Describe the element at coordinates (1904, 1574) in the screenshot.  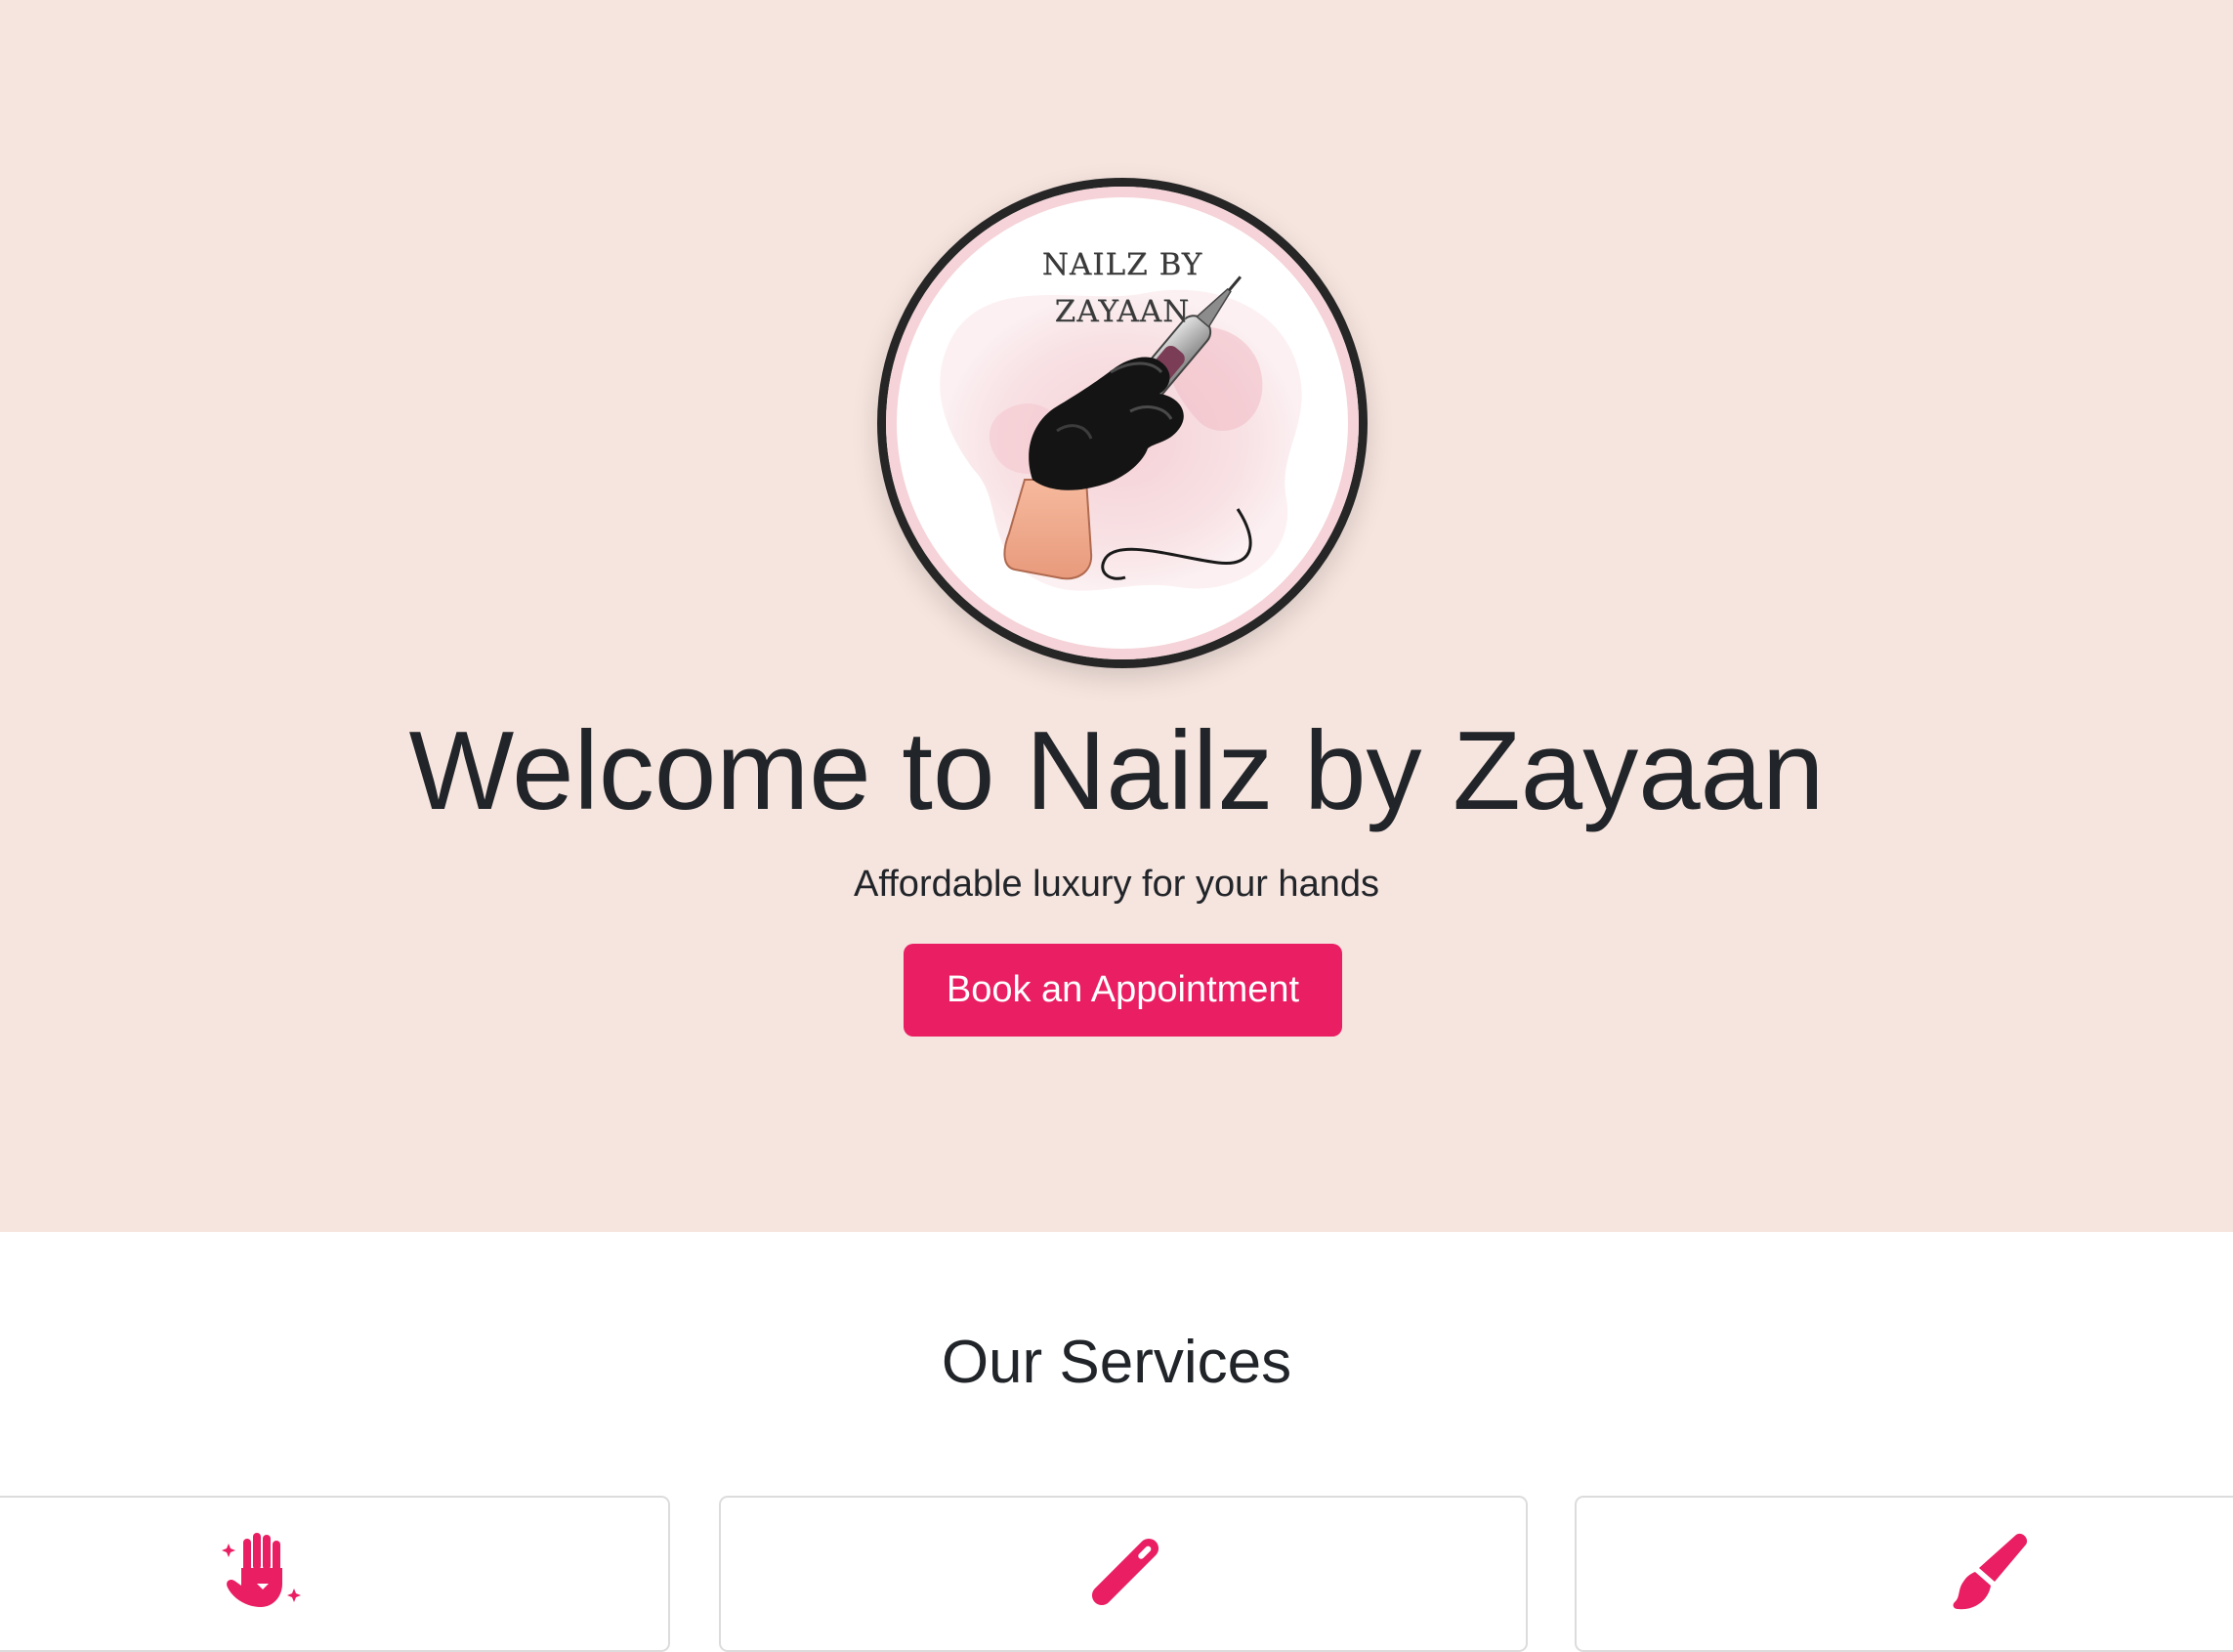
I see `service-card-nail-art` at that location.